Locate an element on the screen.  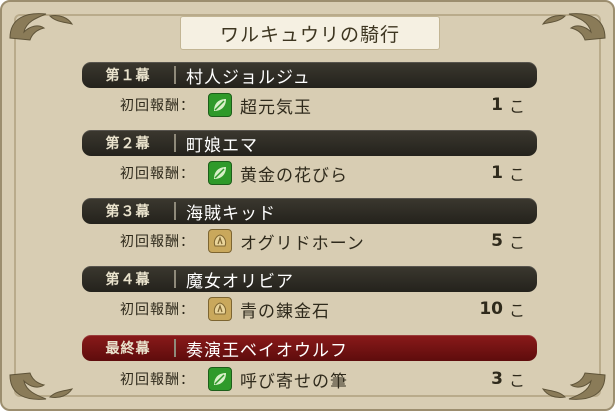
reward-item: 呼び寄せの筆 is located at coordinates (294, 381).